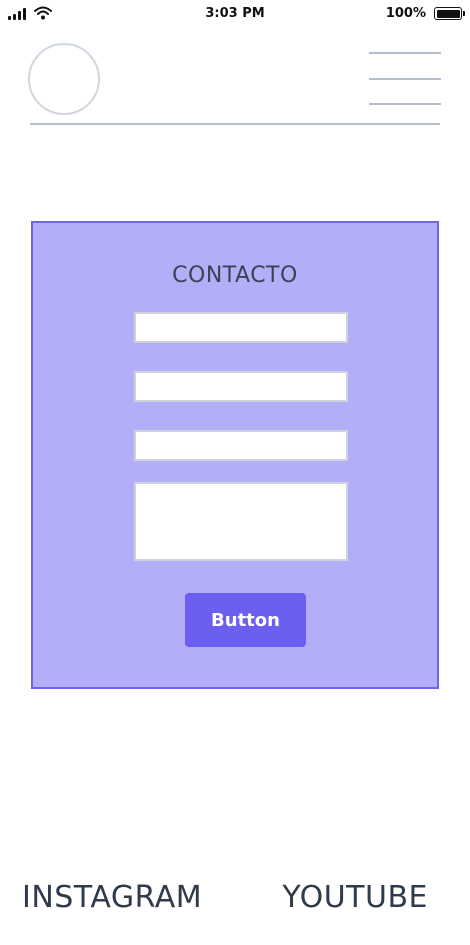  Describe the element at coordinates (112, 897) in the screenshot. I see `instagram-link: INSTAGRAM` at that location.